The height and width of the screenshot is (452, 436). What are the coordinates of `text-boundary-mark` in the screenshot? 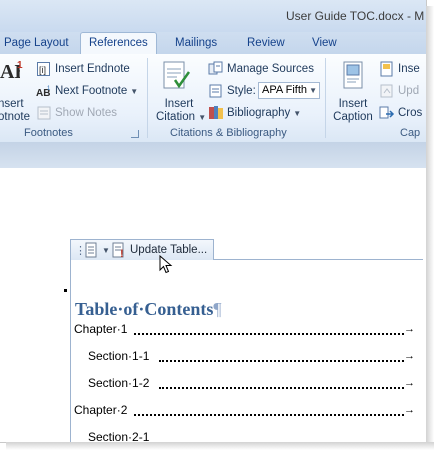 It's located at (65, 290).